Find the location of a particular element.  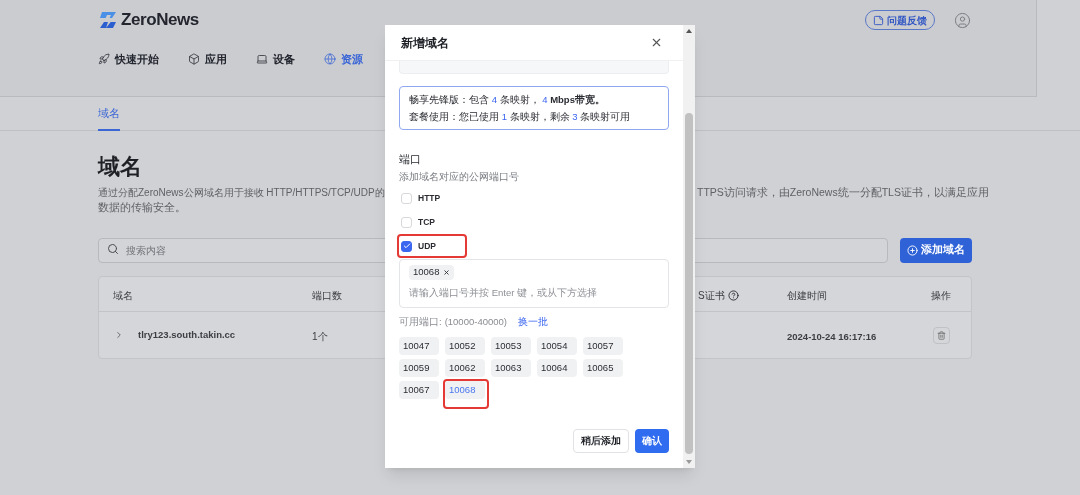

table-cell: 2024-10-24 16:17:16 is located at coordinates (832, 336).